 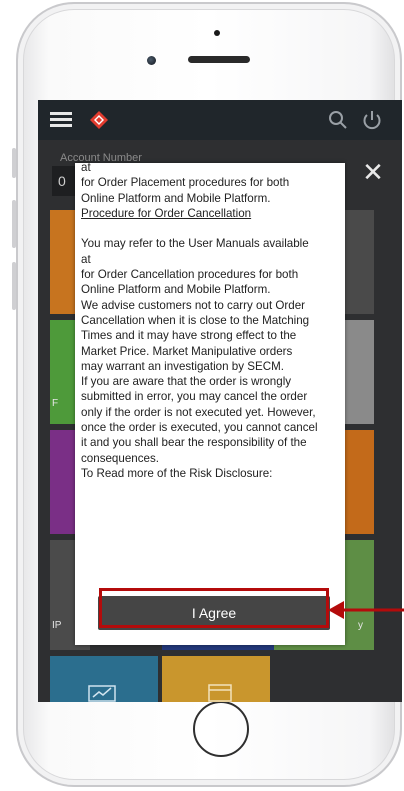 What do you see at coordinates (104, 679) in the screenshot?
I see `chart-tile` at bounding box center [104, 679].